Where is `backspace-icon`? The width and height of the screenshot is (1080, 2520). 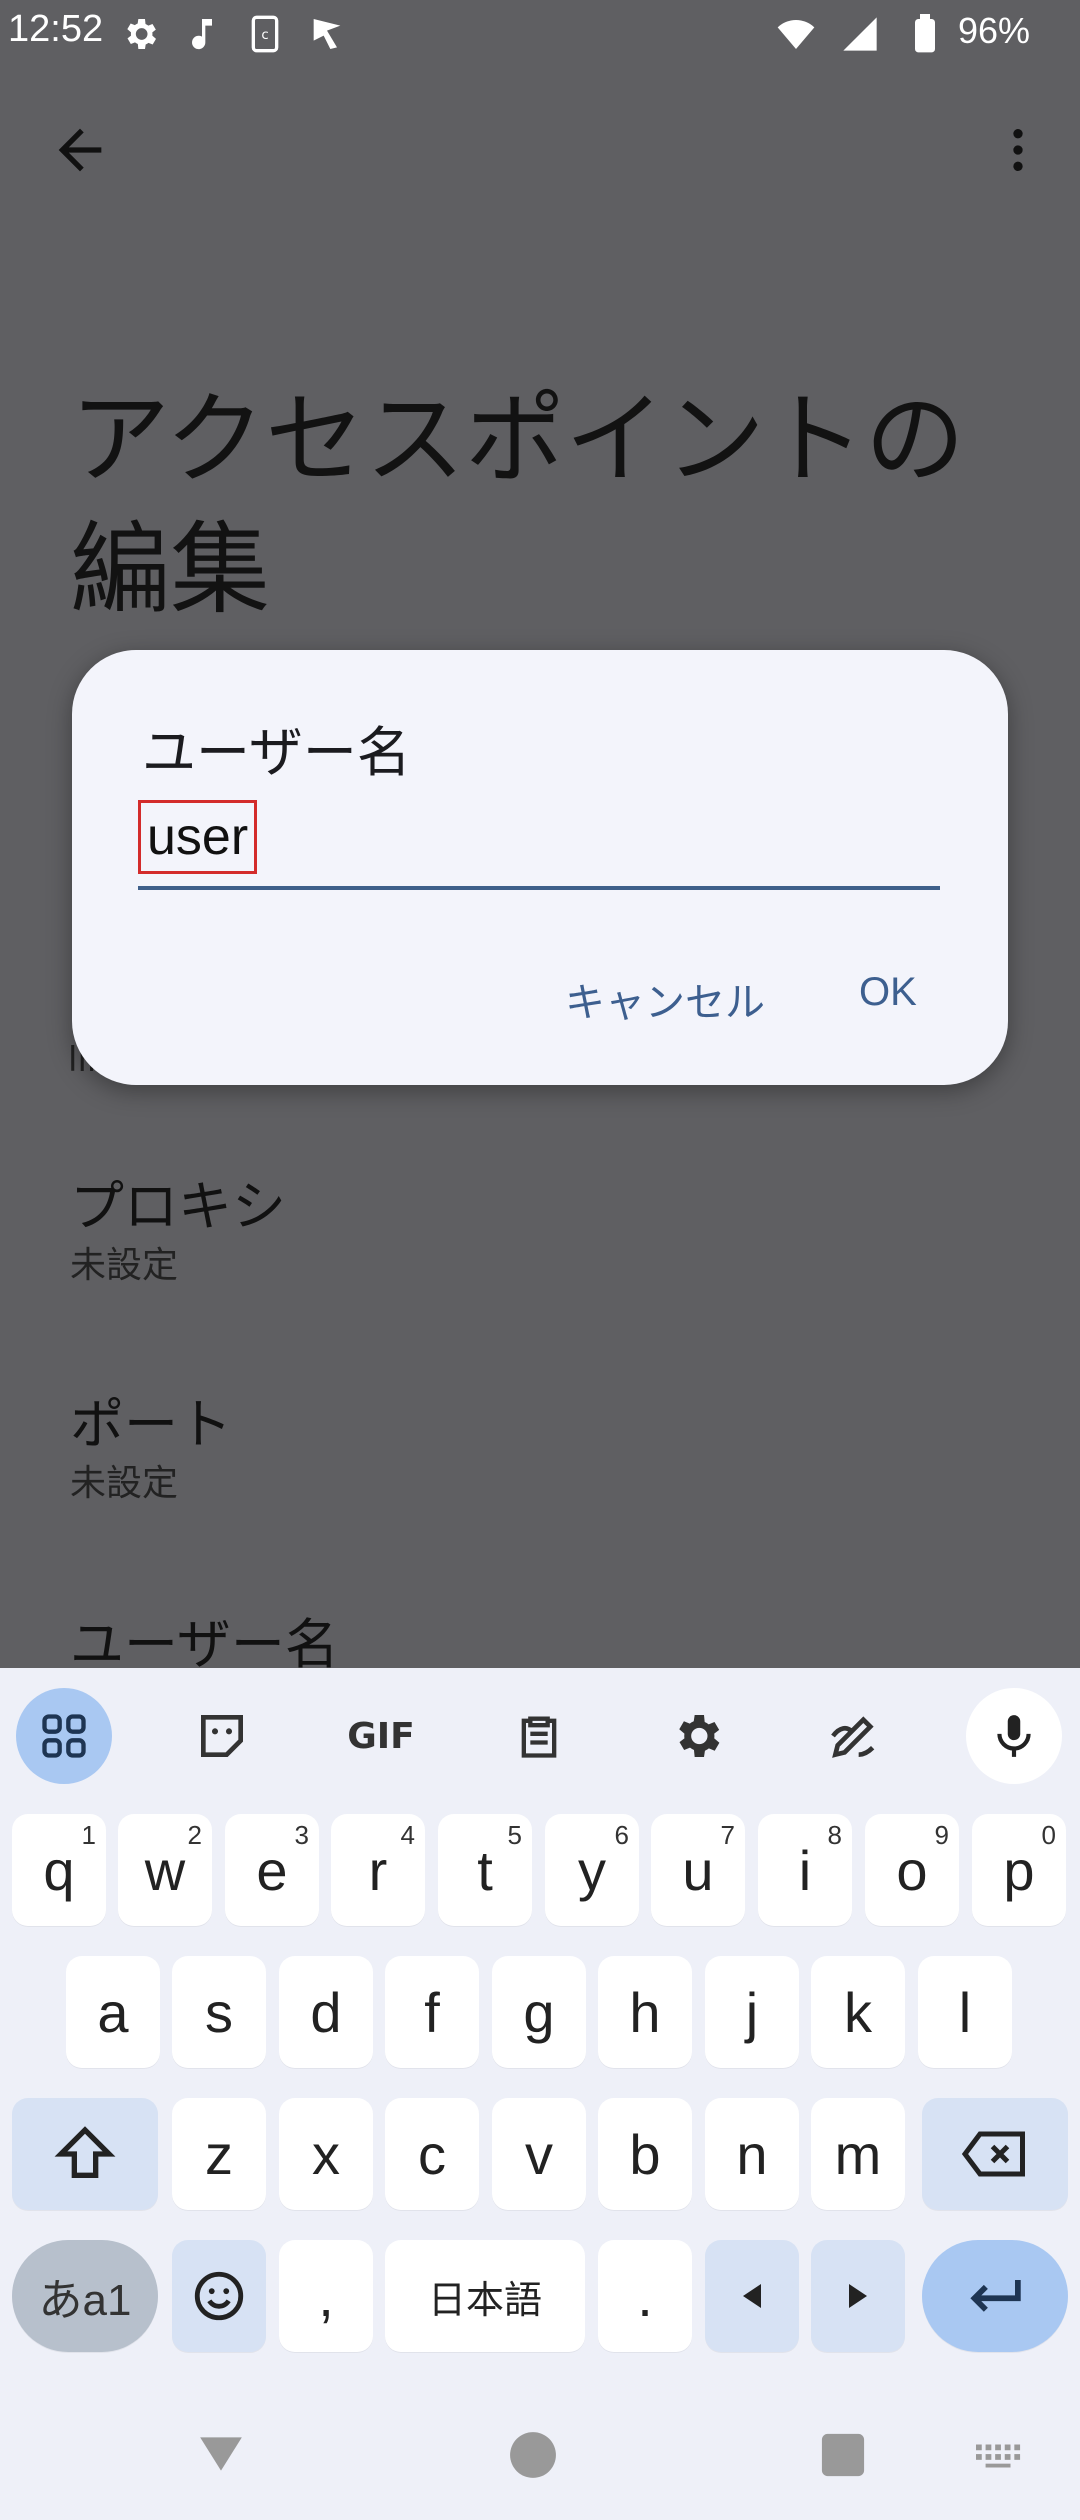 backspace-icon is located at coordinates (993, 2154).